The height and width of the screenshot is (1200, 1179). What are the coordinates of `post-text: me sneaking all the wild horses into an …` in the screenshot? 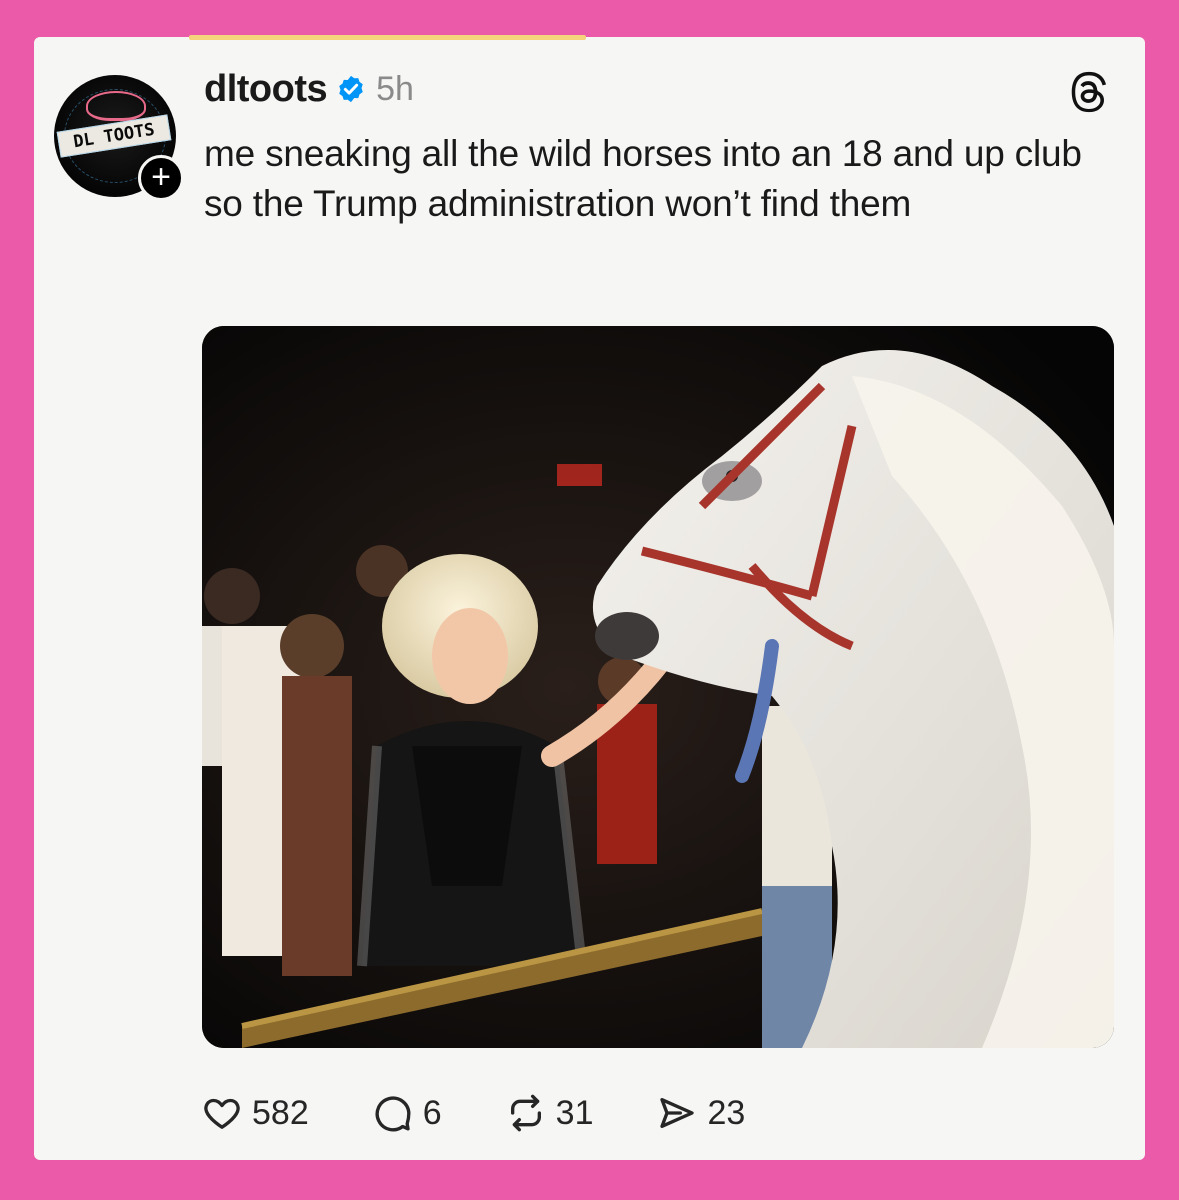 It's located at (643, 178).